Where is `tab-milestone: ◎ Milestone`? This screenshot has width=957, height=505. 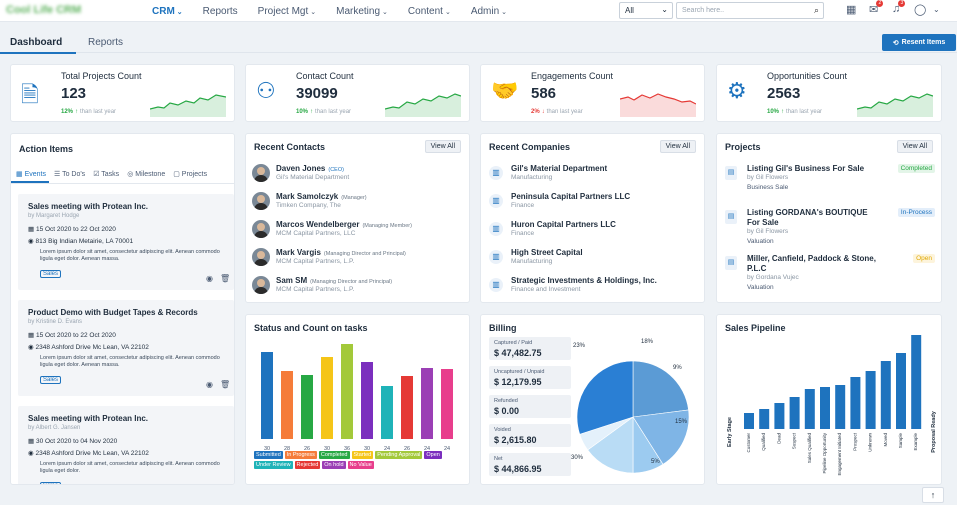 tab-milestone: ◎ Milestone is located at coordinates (145, 175).